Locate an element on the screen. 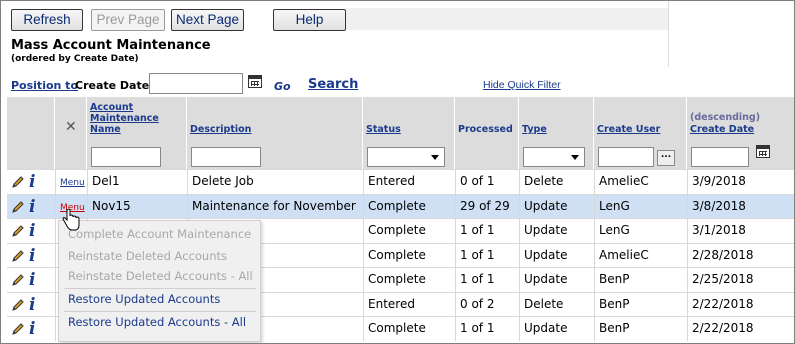 This screenshot has height=344, width=795. toolbar: Refresh Prev Page Next Page Help is located at coordinates (398, 18).